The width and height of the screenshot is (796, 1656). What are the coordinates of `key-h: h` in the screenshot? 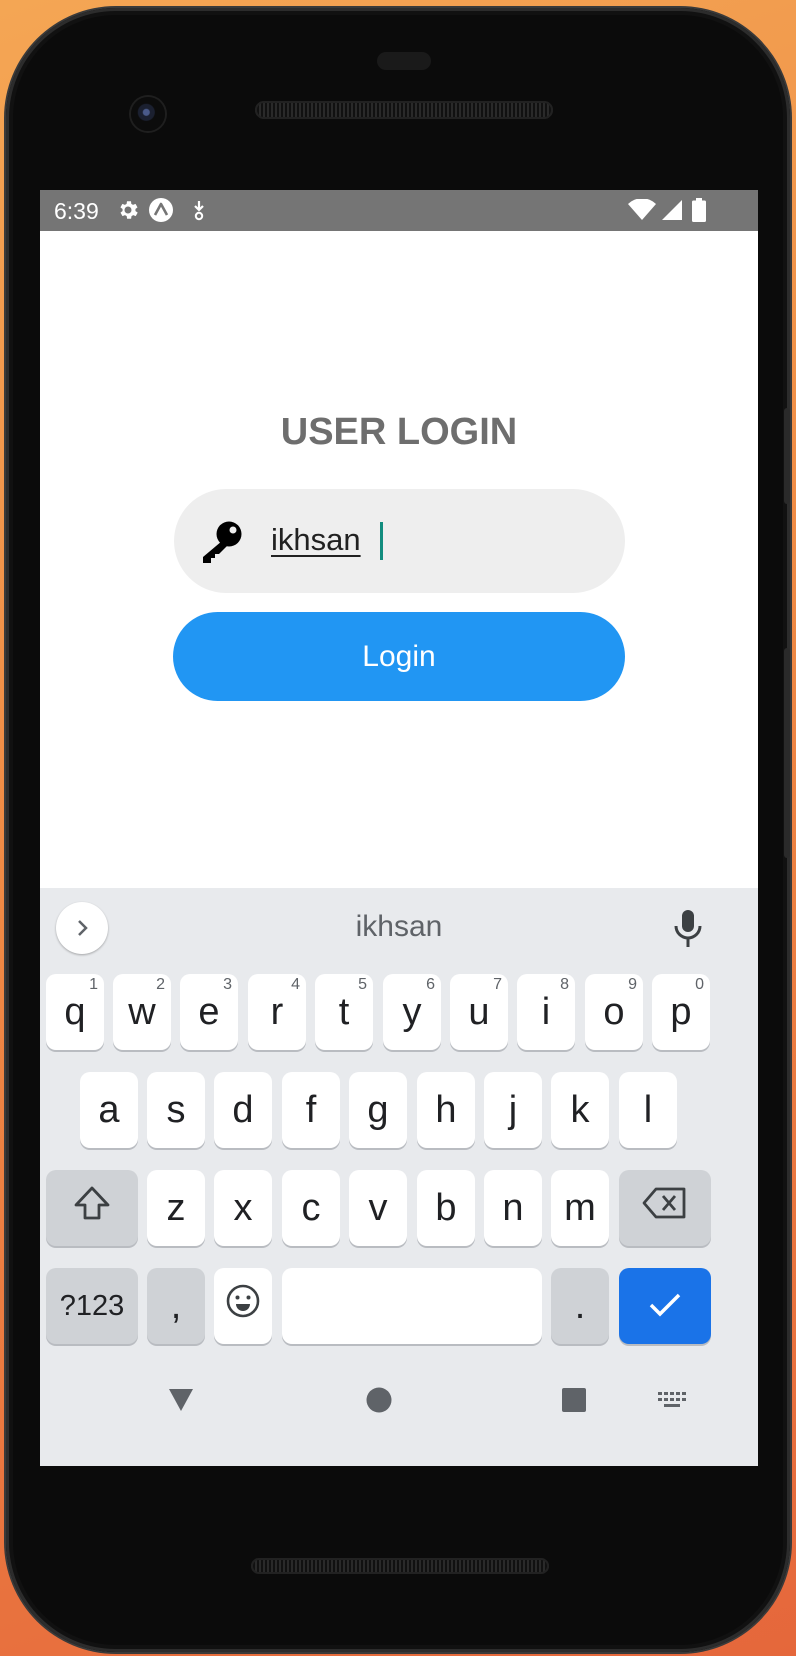 It's located at (446, 1110).